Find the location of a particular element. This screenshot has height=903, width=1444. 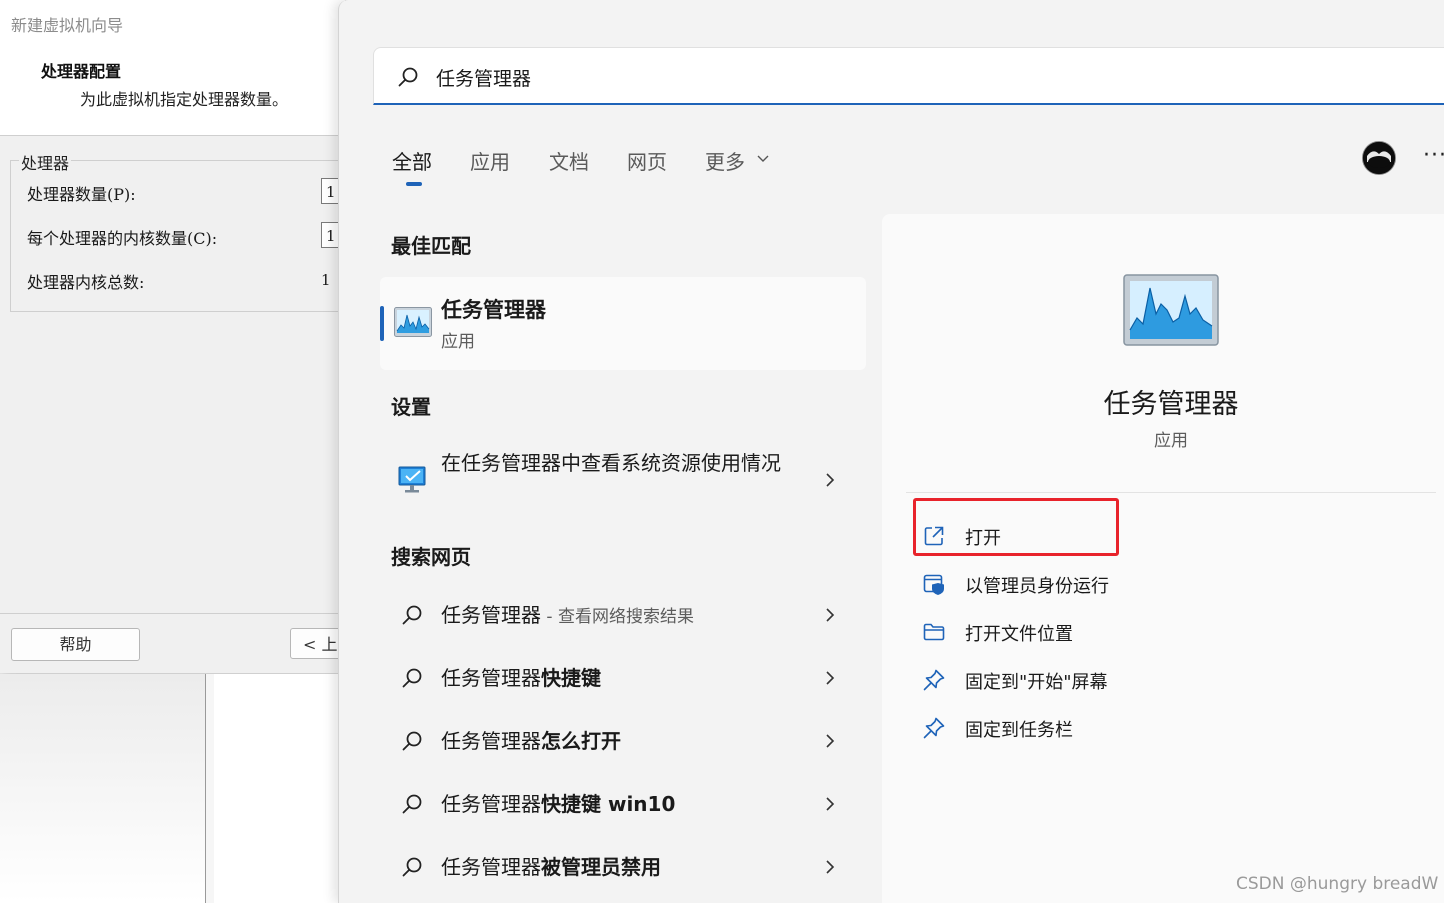

wizard-divider is located at coordinates (172, 613).